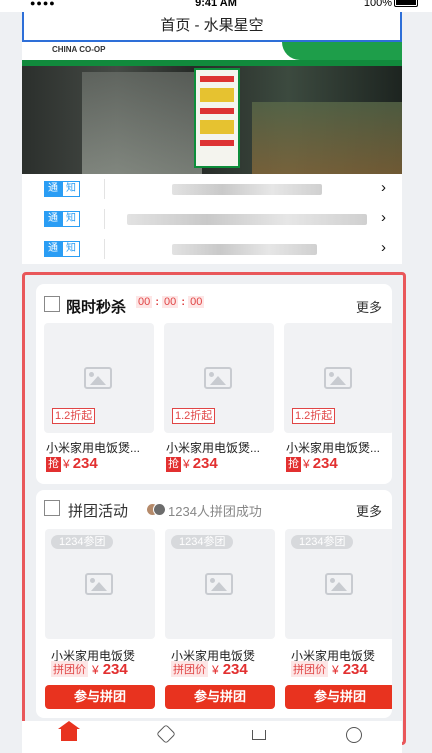  Describe the element at coordinates (79, 49) in the screenshot. I see `store-sign: CHINA CO-OP` at that location.